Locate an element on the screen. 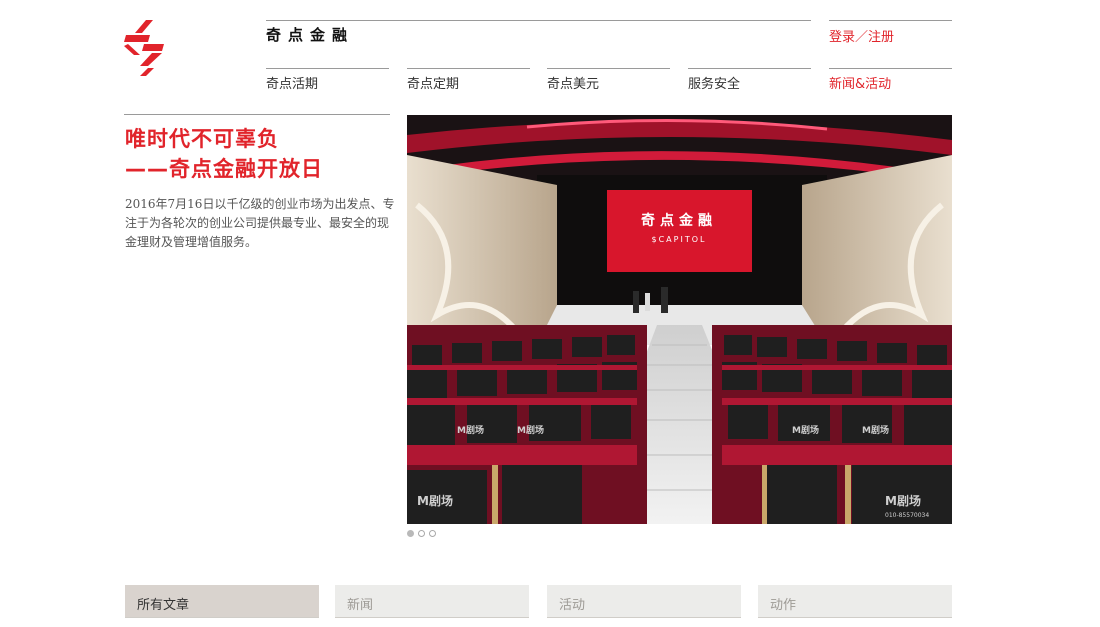  carousel-dots is located at coordinates (421, 533).